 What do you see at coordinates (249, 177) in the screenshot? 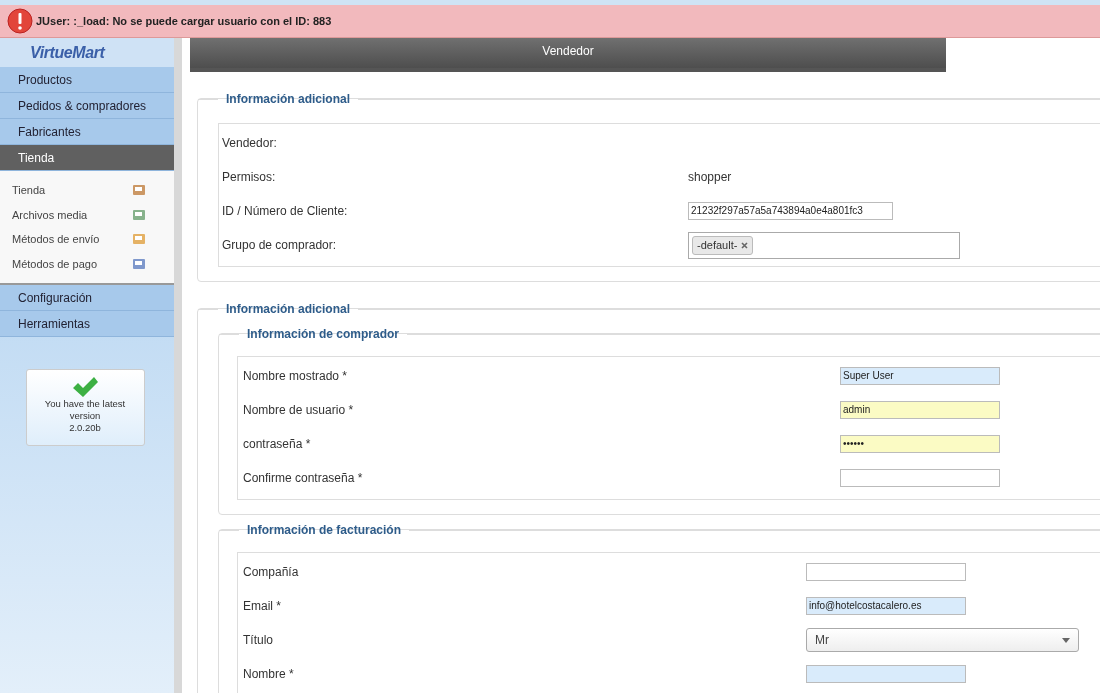
I see `field-label: Permisos:` at bounding box center [249, 177].